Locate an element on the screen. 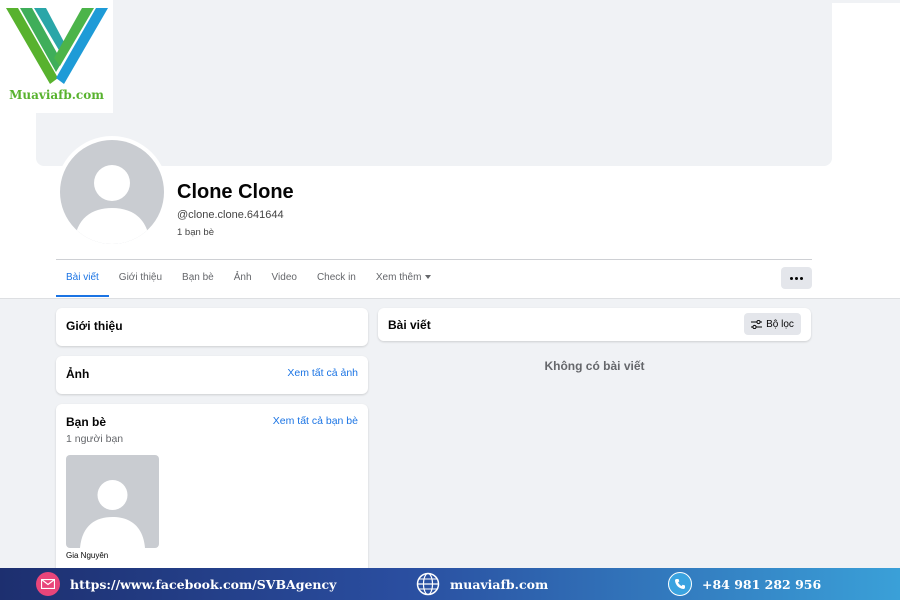  friends-subtitle: 1 người bạn is located at coordinates (95, 439).